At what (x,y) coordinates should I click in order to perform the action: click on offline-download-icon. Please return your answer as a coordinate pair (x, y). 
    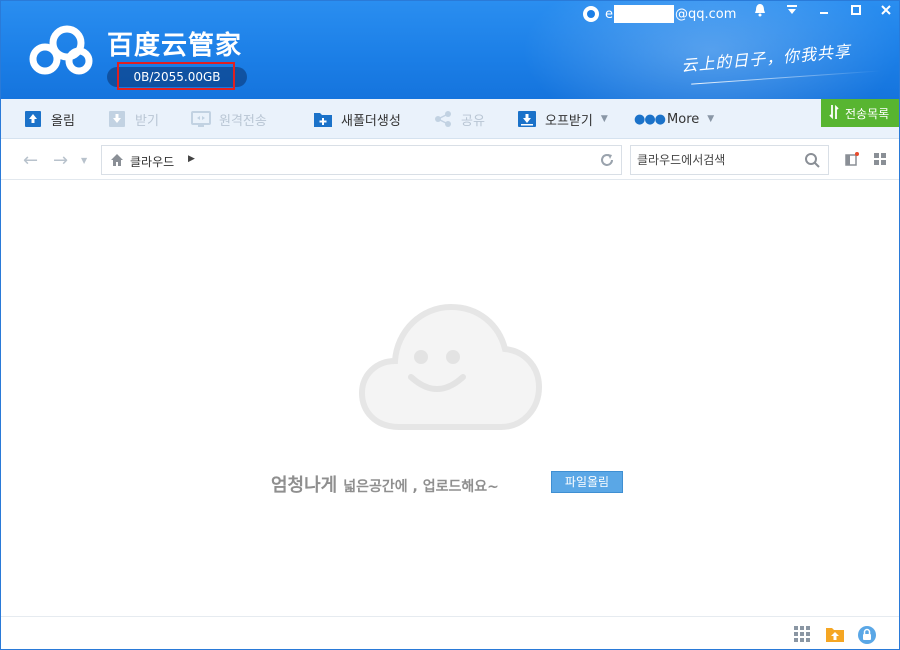
    Looking at the image, I should click on (527, 119).